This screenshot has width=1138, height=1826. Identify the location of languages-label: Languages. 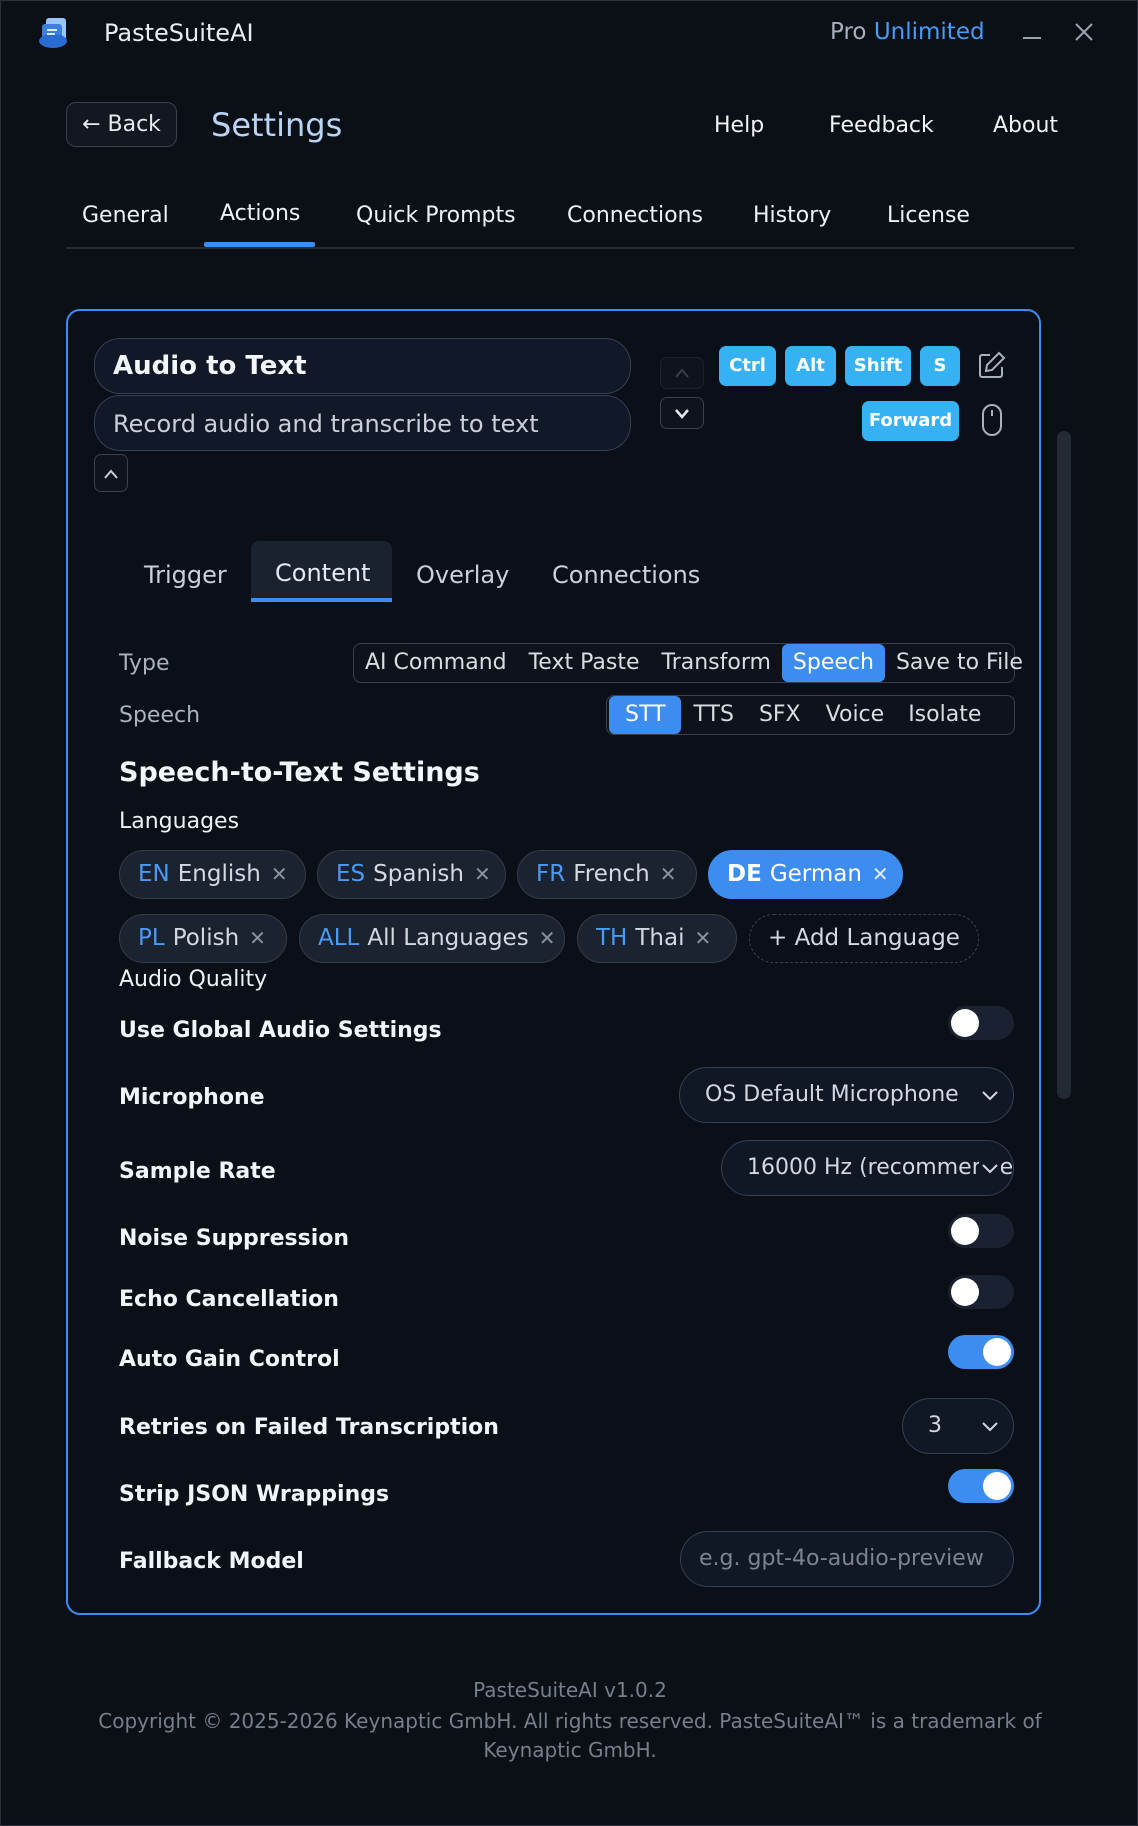
(179, 821).